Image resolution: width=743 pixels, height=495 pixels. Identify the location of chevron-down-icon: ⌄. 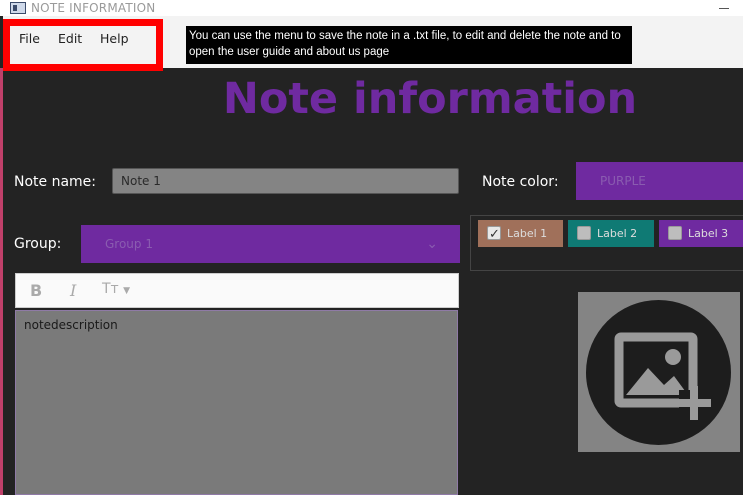
(432, 244).